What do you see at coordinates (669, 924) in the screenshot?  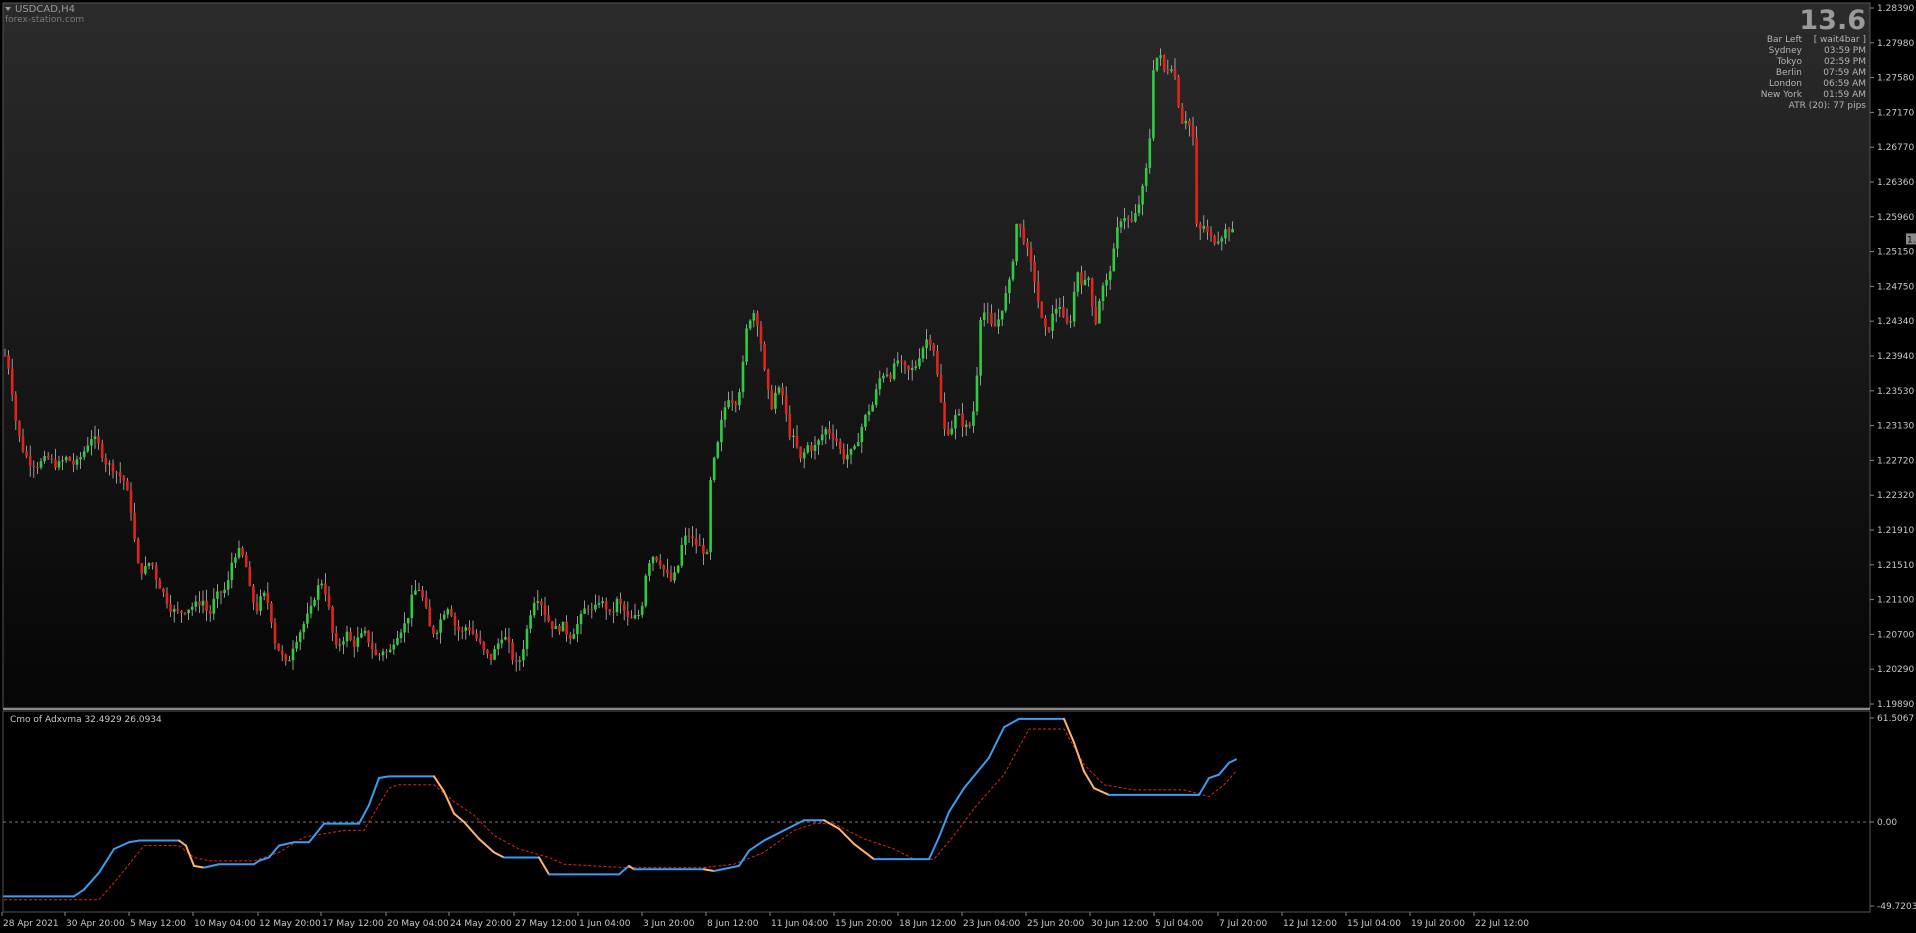 I see `time-tick-label: 3 Jun 20:00` at bounding box center [669, 924].